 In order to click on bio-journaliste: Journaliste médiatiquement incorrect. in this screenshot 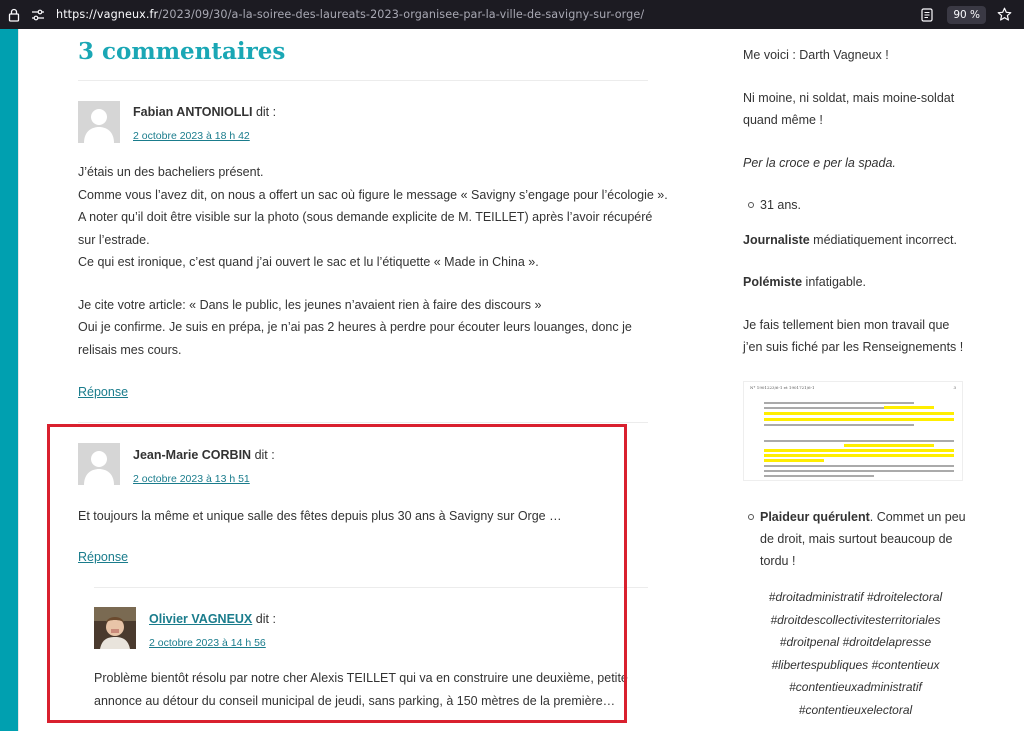, I will do `click(850, 240)`.